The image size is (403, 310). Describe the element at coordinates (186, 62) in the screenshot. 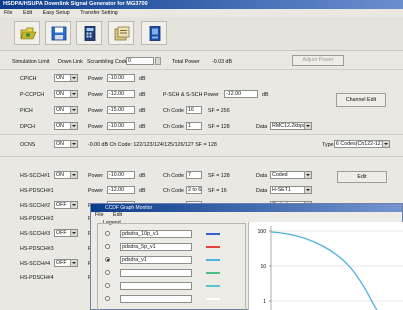

I see `total-power-label: Total Power` at that location.